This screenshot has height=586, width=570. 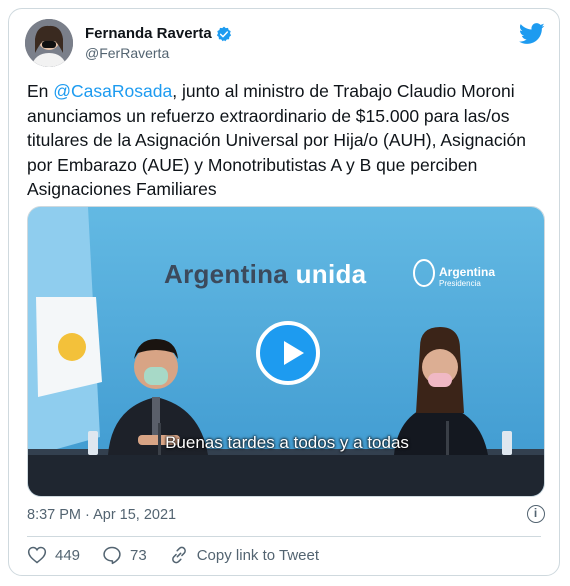 What do you see at coordinates (284, 536) in the screenshot?
I see `divider` at bounding box center [284, 536].